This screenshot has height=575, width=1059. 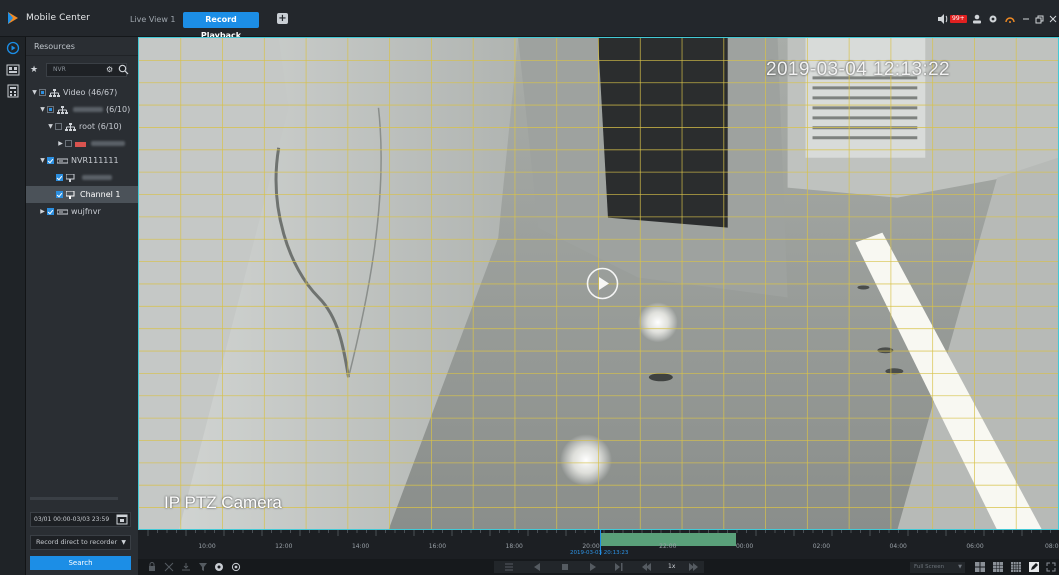 What do you see at coordinates (744, 546) in the screenshot?
I see `timeline-label: 00:00` at bounding box center [744, 546].